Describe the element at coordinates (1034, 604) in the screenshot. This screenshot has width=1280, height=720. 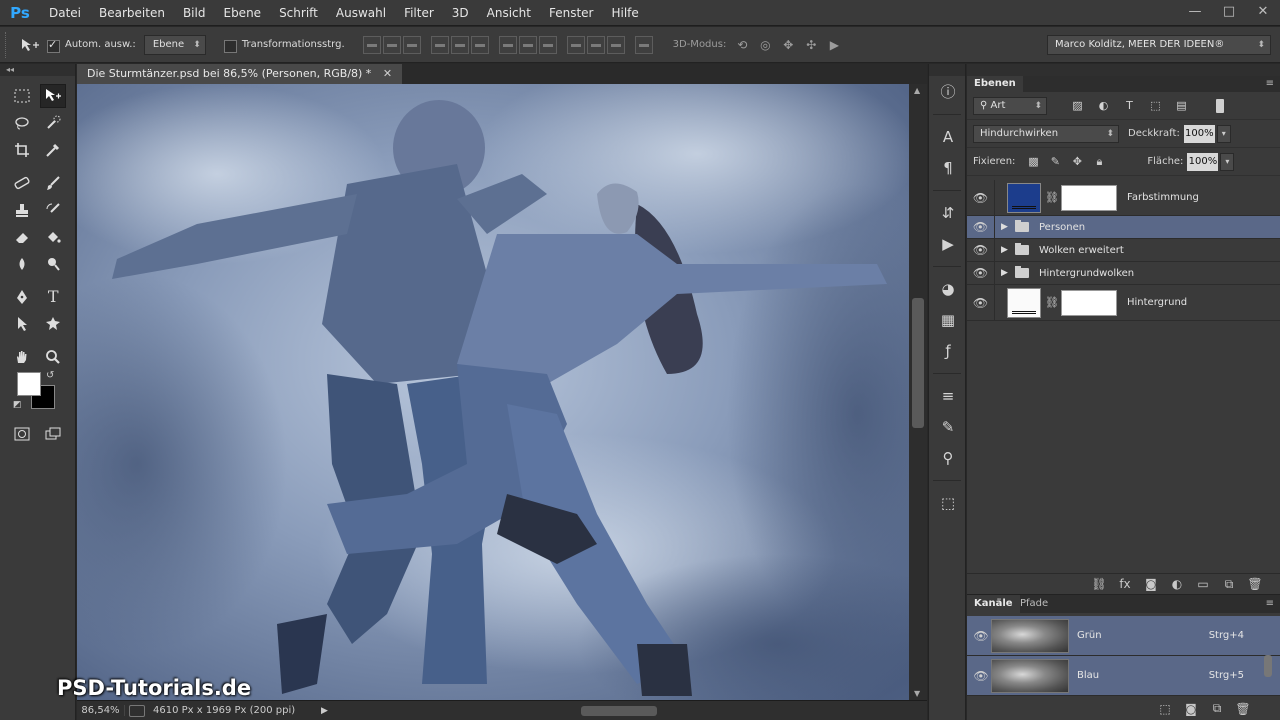
I see `tab-paths: Pfade` at that location.